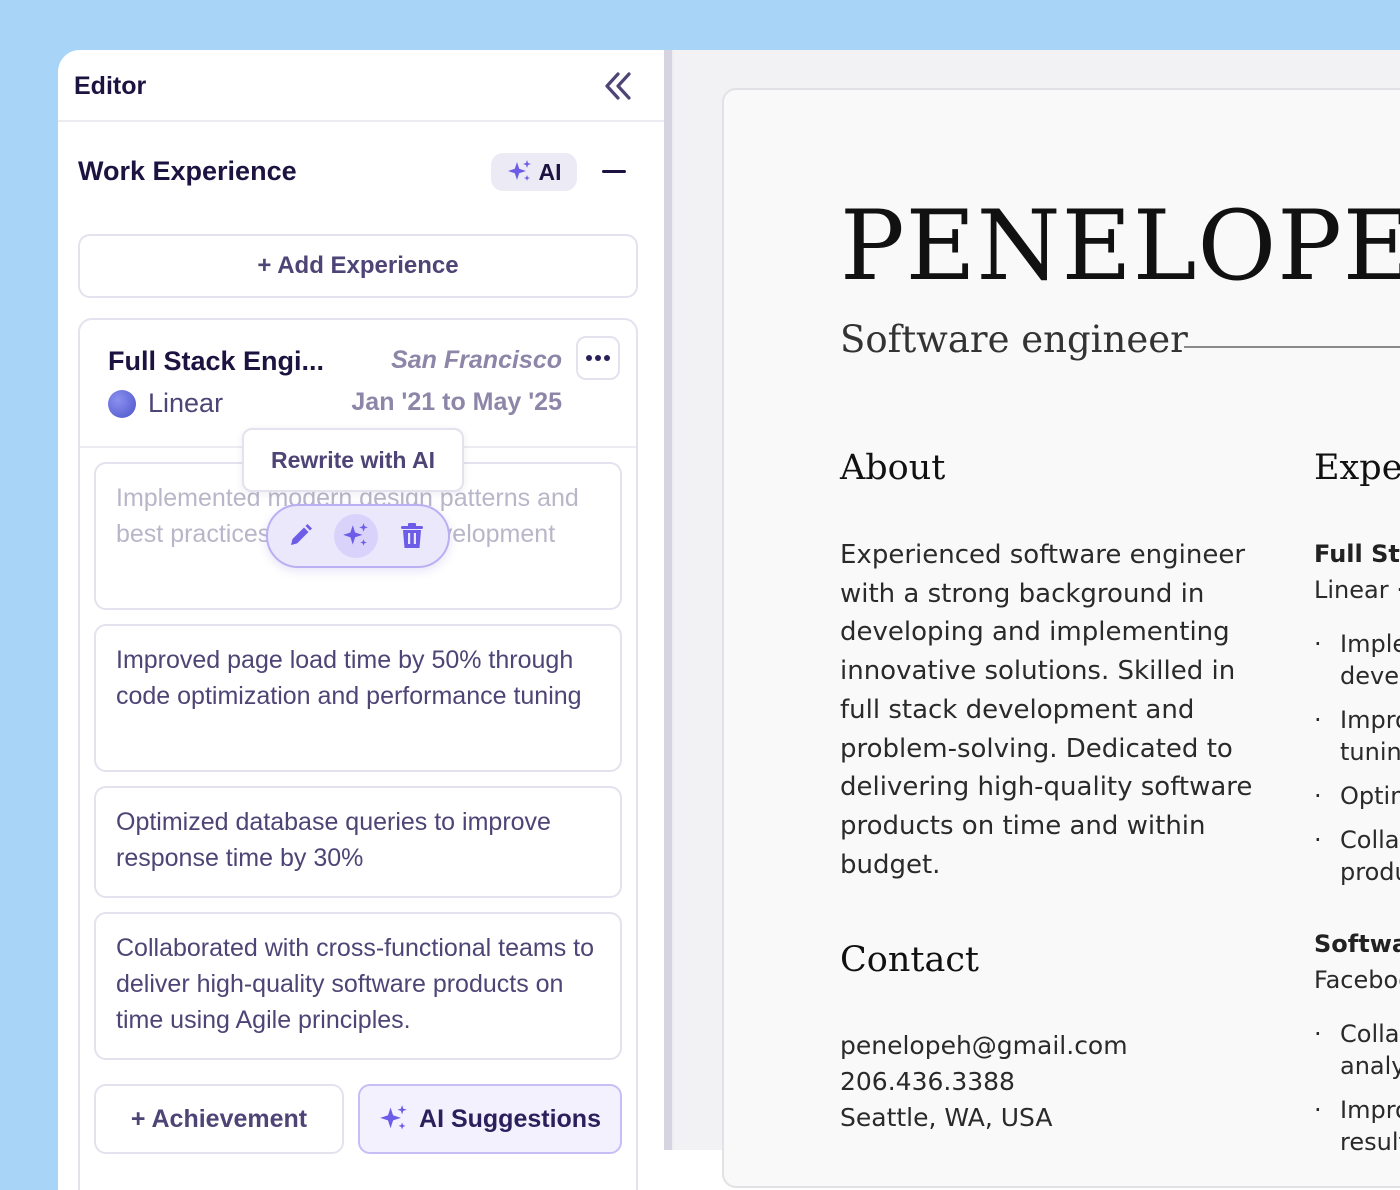  I want to click on rewrite-tooltip: Rewrite with AI, so click(353, 460).